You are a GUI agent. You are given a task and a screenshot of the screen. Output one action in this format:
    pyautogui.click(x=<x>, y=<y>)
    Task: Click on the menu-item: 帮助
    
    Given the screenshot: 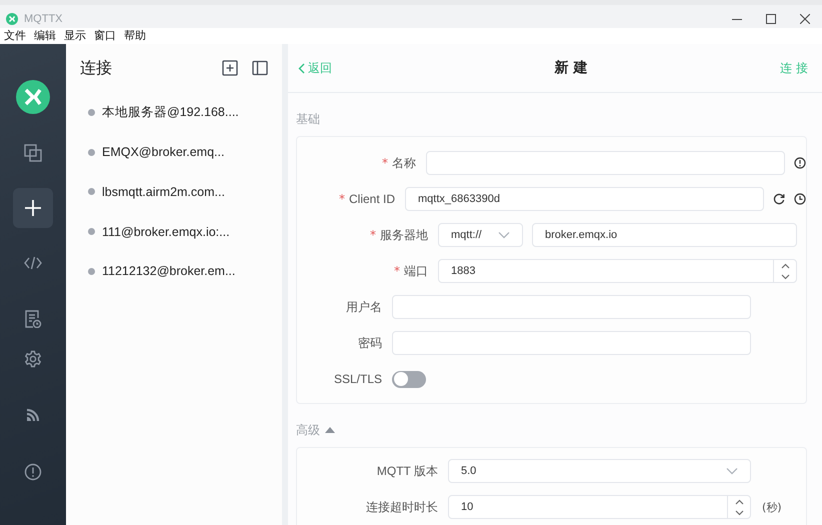 What is the action you would take?
    pyautogui.click(x=135, y=36)
    